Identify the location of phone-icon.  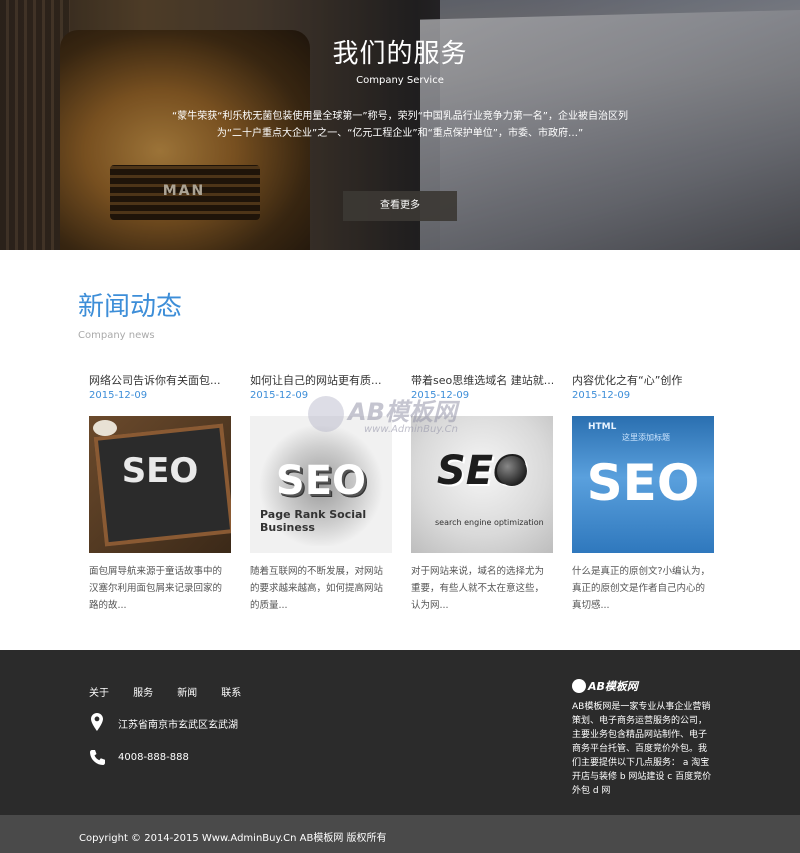
(97, 757).